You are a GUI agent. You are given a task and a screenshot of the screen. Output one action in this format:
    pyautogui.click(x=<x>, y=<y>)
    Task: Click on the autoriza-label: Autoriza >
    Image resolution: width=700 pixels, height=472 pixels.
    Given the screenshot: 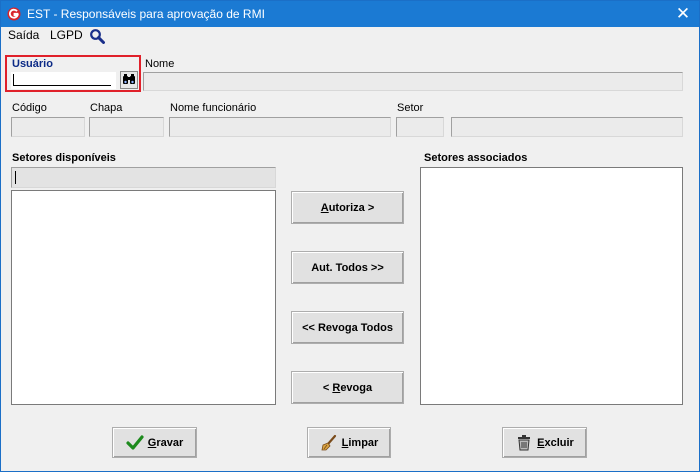 What is the action you would take?
    pyautogui.click(x=347, y=207)
    